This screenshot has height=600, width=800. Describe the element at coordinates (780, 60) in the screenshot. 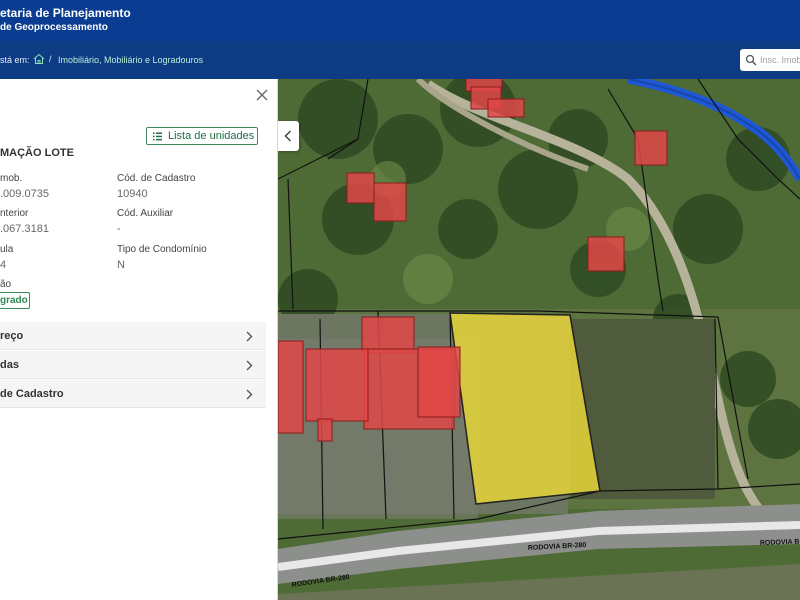

I see `search-input` at that location.